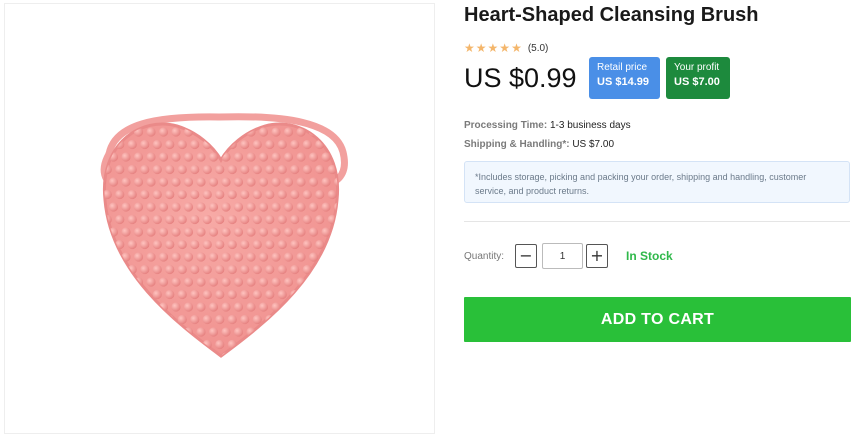  What do you see at coordinates (484, 256) in the screenshot?
I see `quantity-label: Quantity:` at bounding box center [484, 256].